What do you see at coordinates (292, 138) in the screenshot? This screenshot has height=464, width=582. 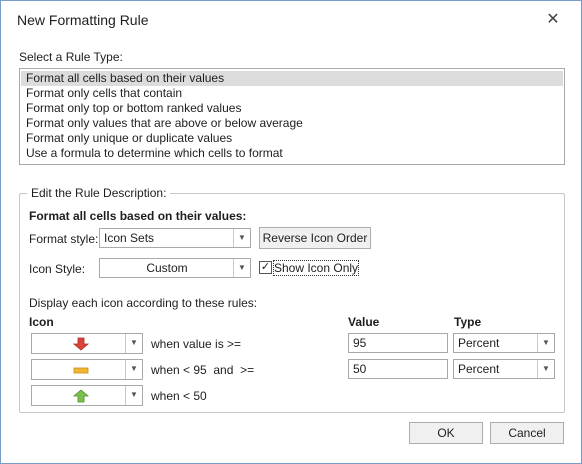 I see `list-item: Format only unique or duplicate values` at bounding box center [292, 138].